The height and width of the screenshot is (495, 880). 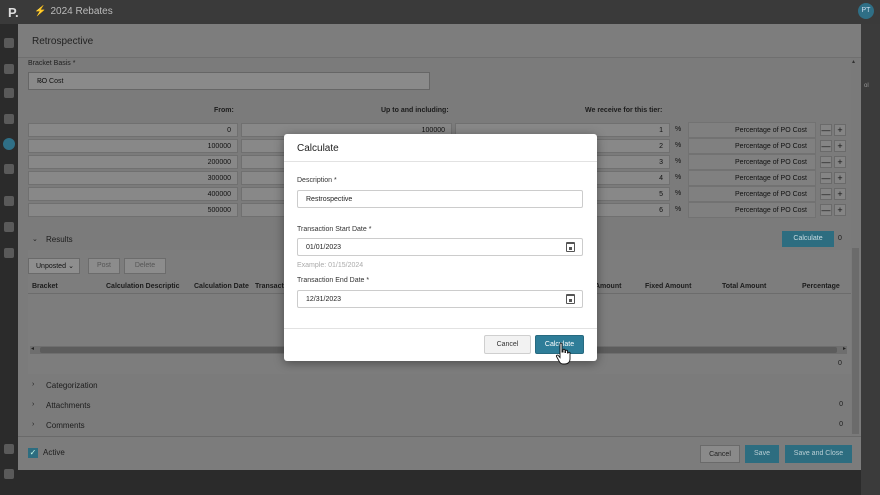 I want to click on results-title: Results, so click(x=59, y=239).